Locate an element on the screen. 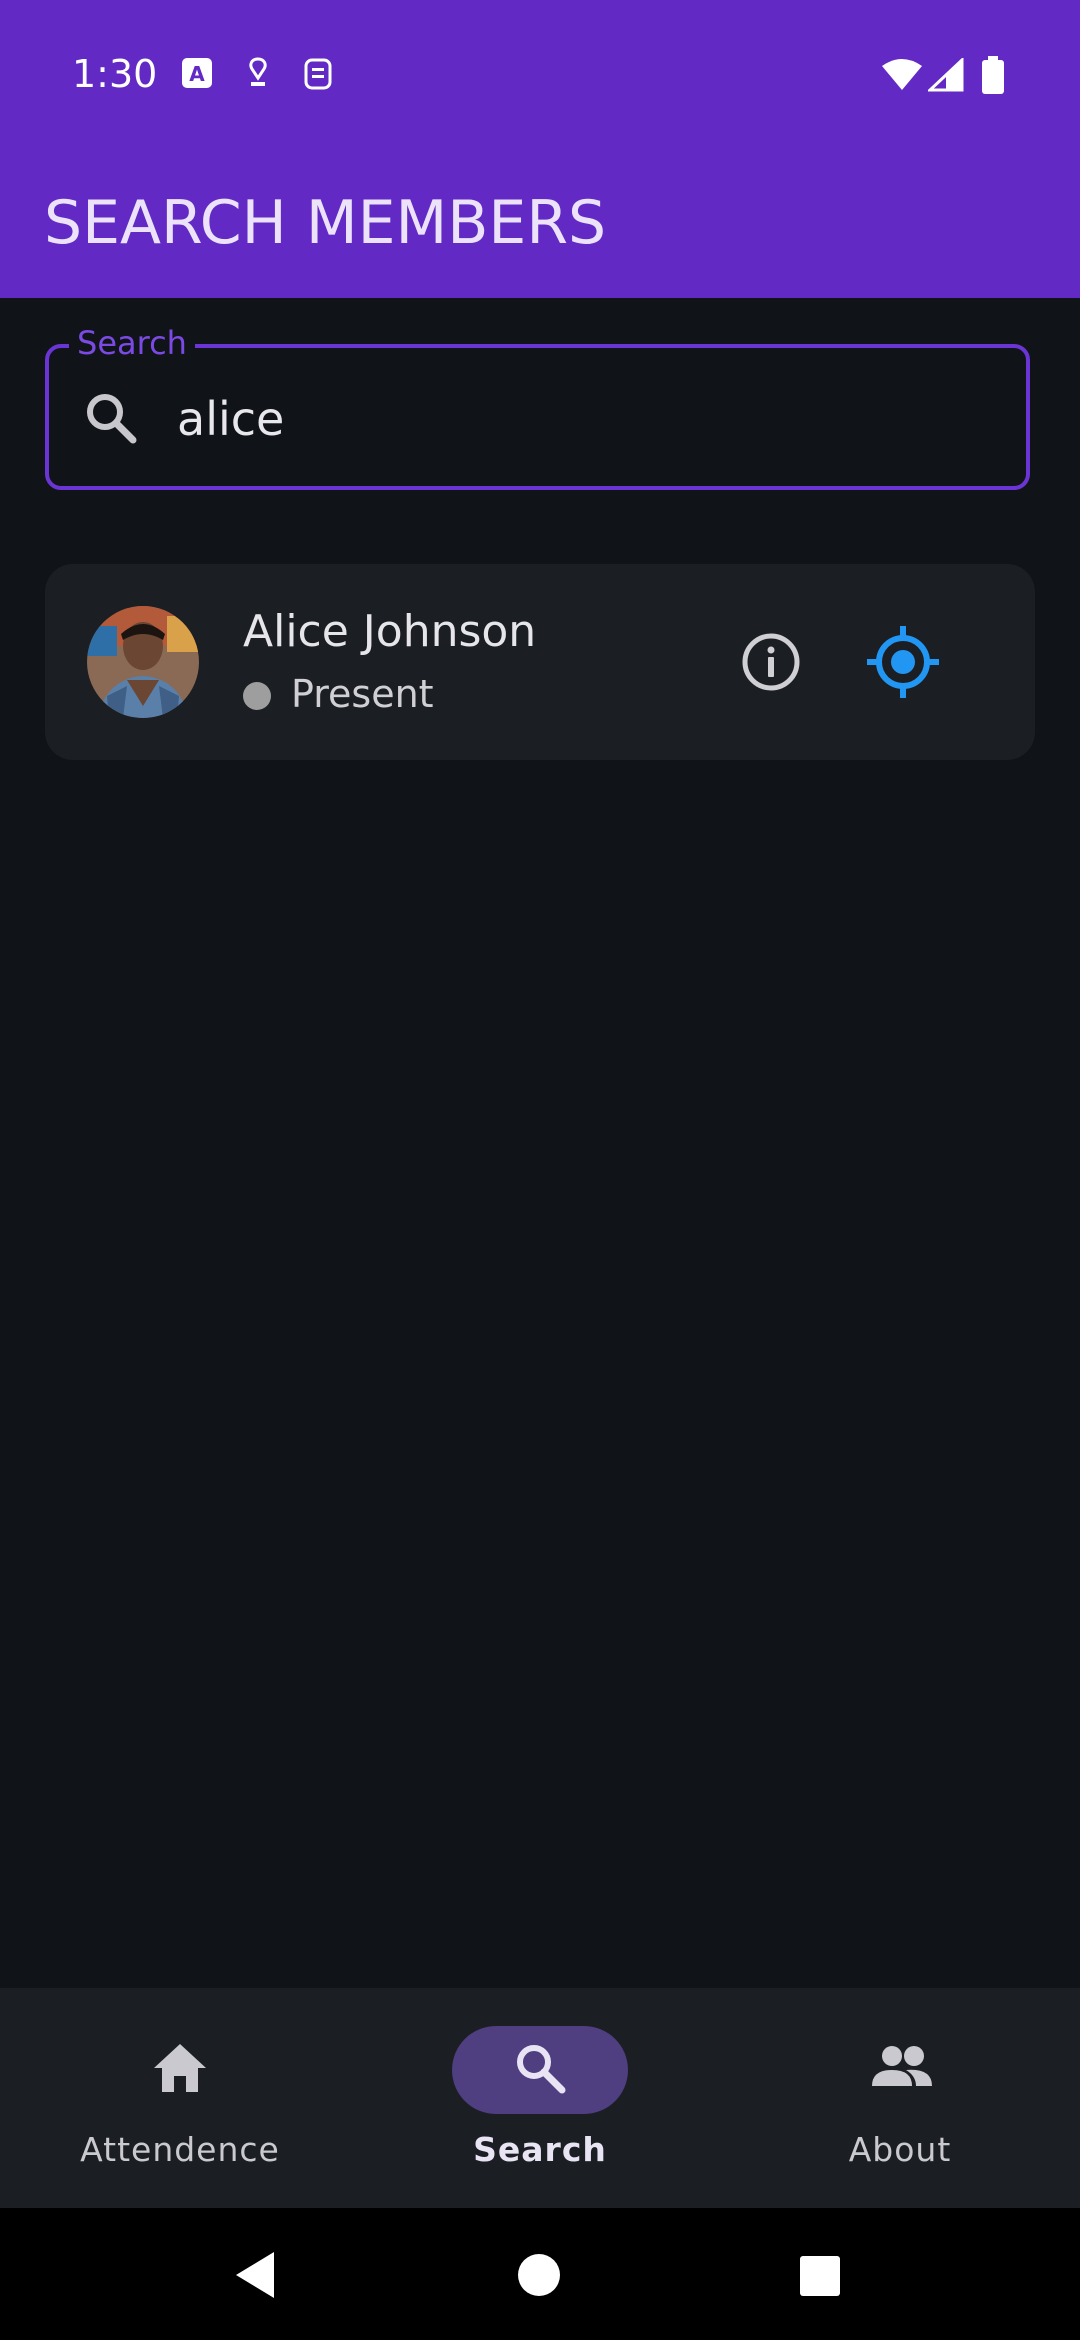 This screenshot has width=1080, height=2340. home-circle-icon is located at coordinates (539, 2275).